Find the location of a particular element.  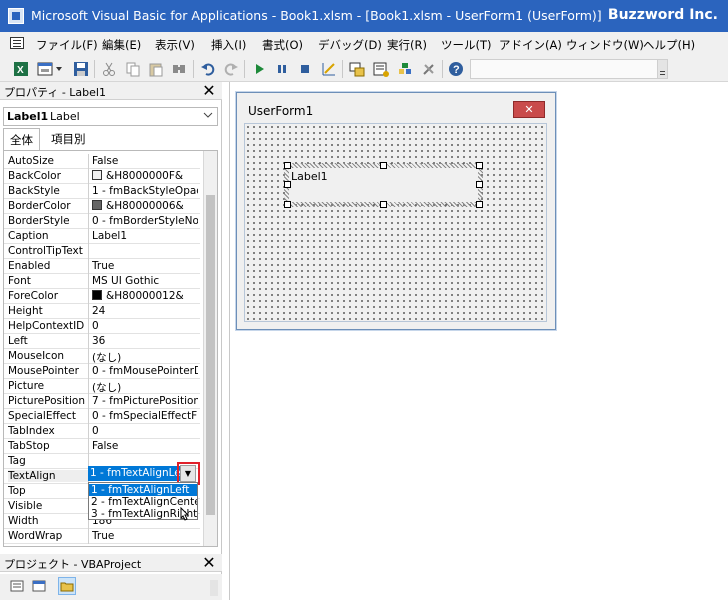

undo-icon is located at coordinates (208, 69).